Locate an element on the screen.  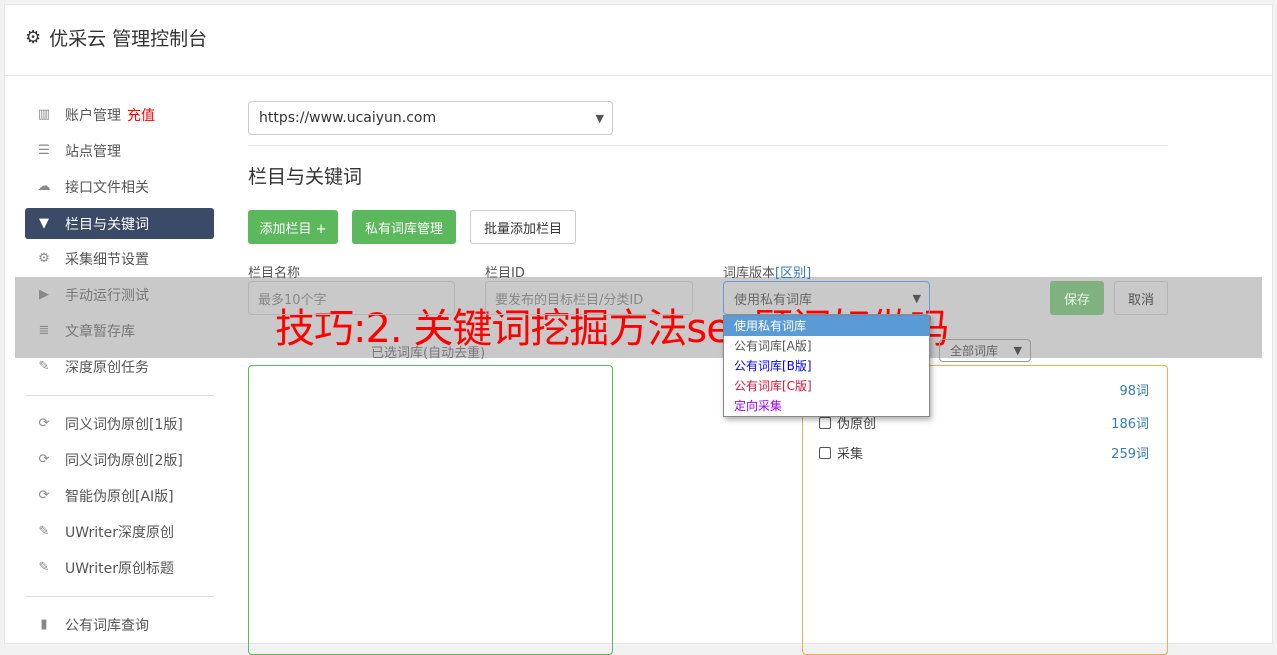
gears-icon: ⚙ is located at coordinates (44, 258).